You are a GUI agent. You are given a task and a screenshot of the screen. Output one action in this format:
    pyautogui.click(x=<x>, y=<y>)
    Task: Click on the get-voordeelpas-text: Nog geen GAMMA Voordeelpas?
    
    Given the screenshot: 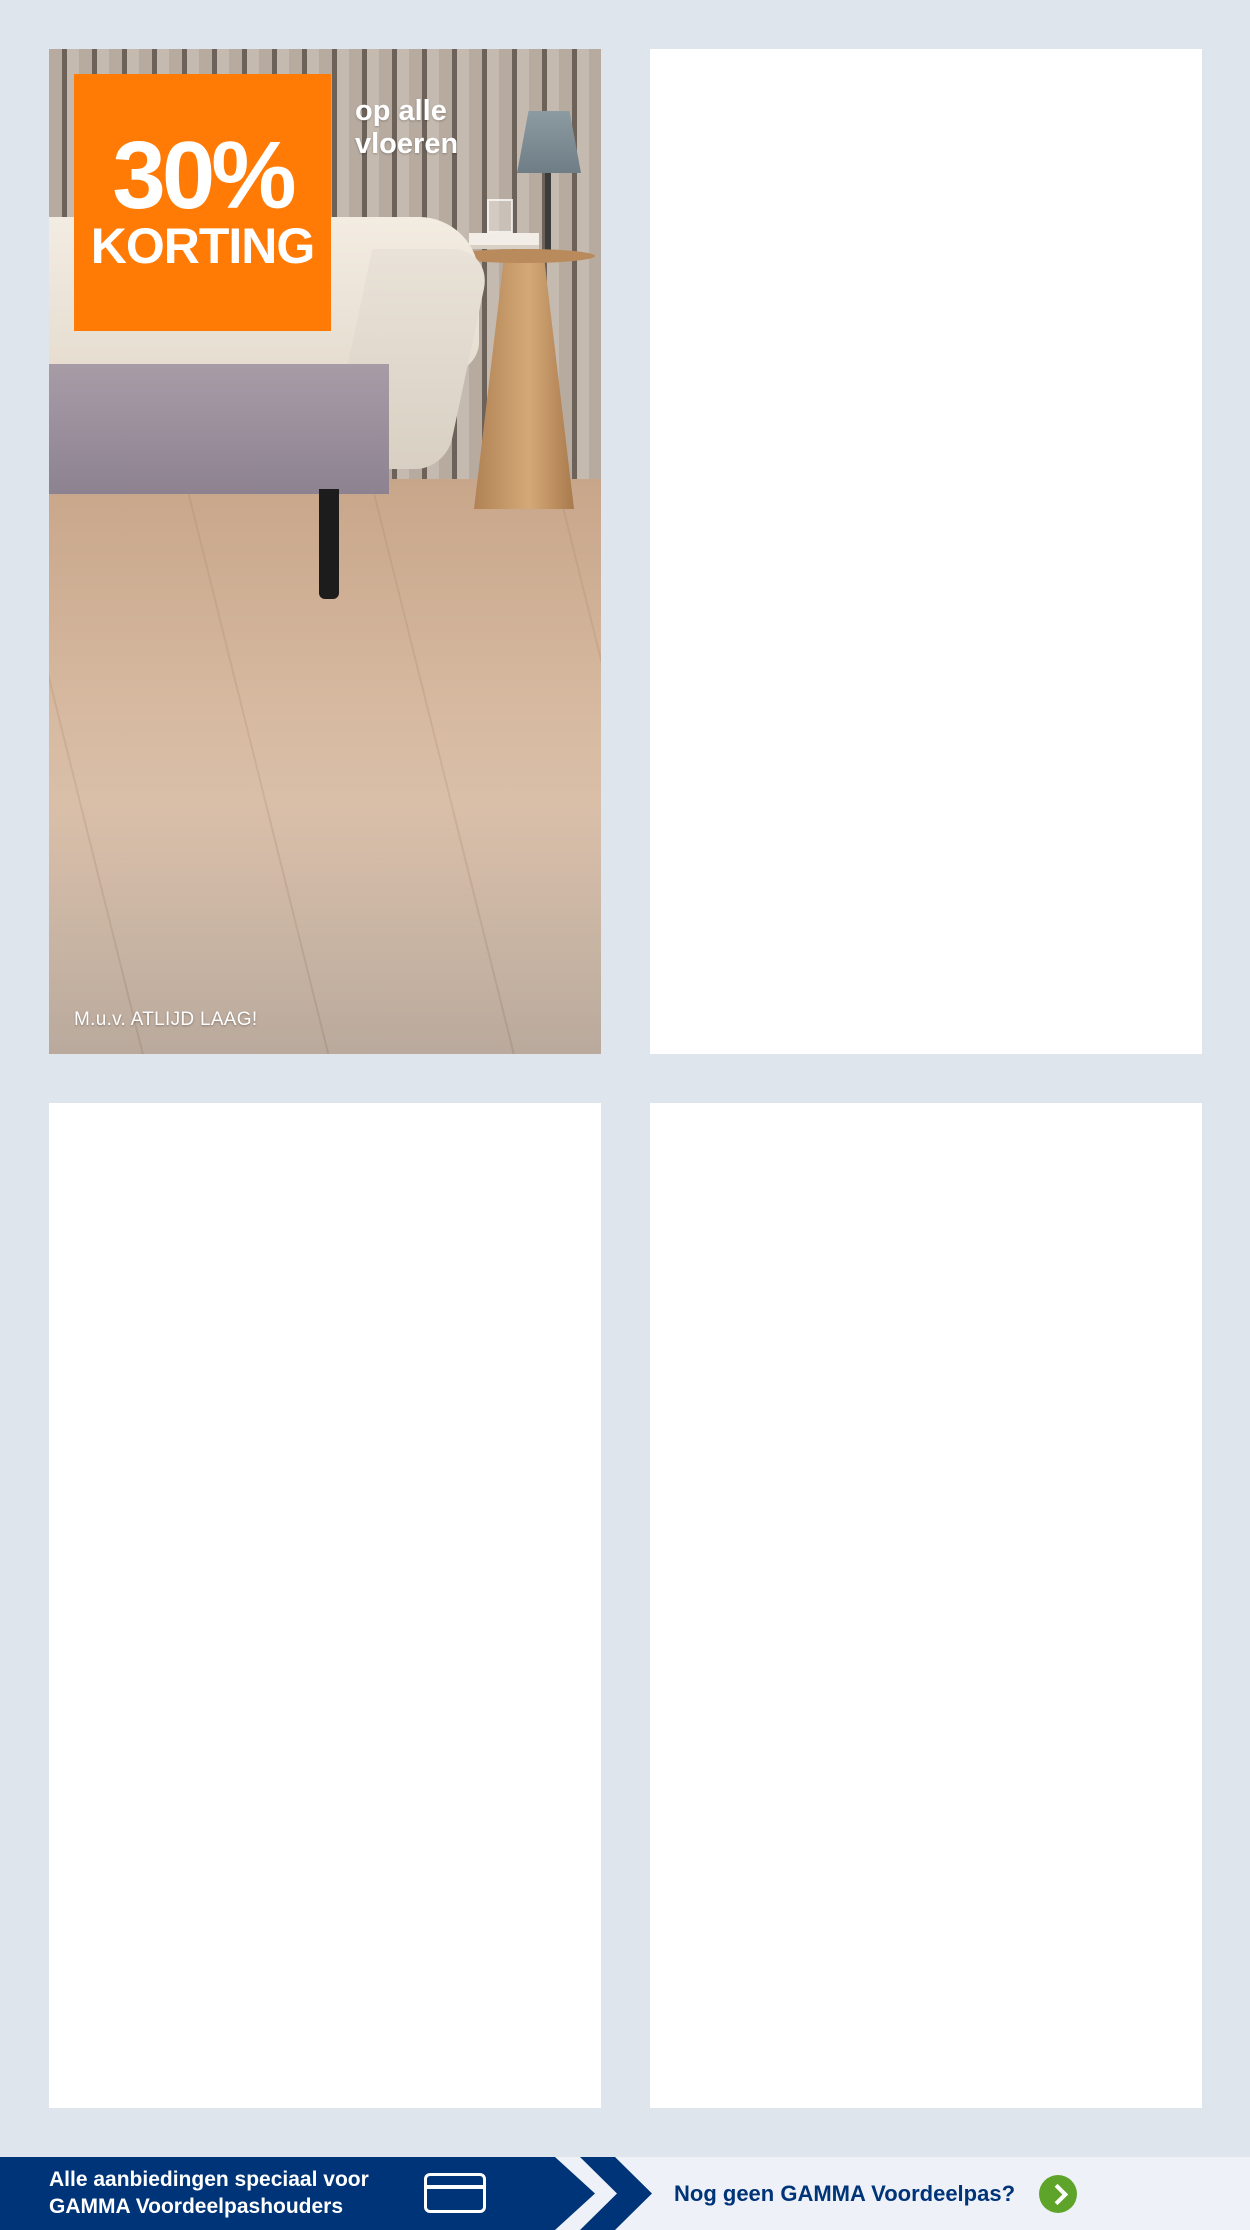 What is the action you would take?
    pyautogui.click(x=845, y=2193)
    